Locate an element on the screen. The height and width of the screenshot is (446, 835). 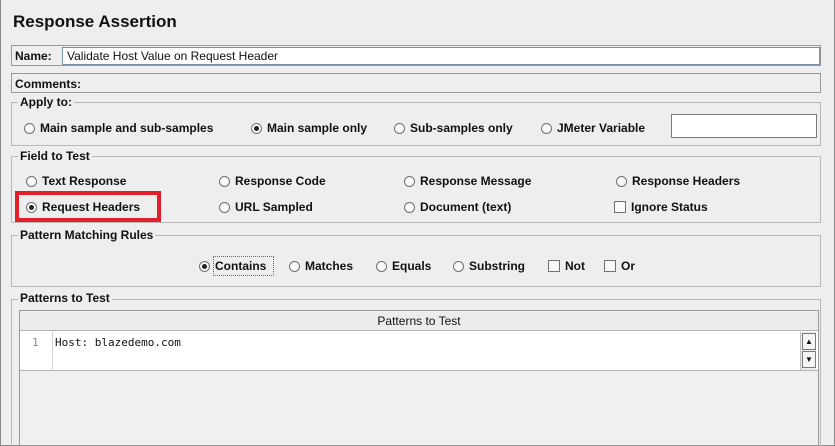
scroll-up-icon: ▲ is located at coordinates (809, 341).